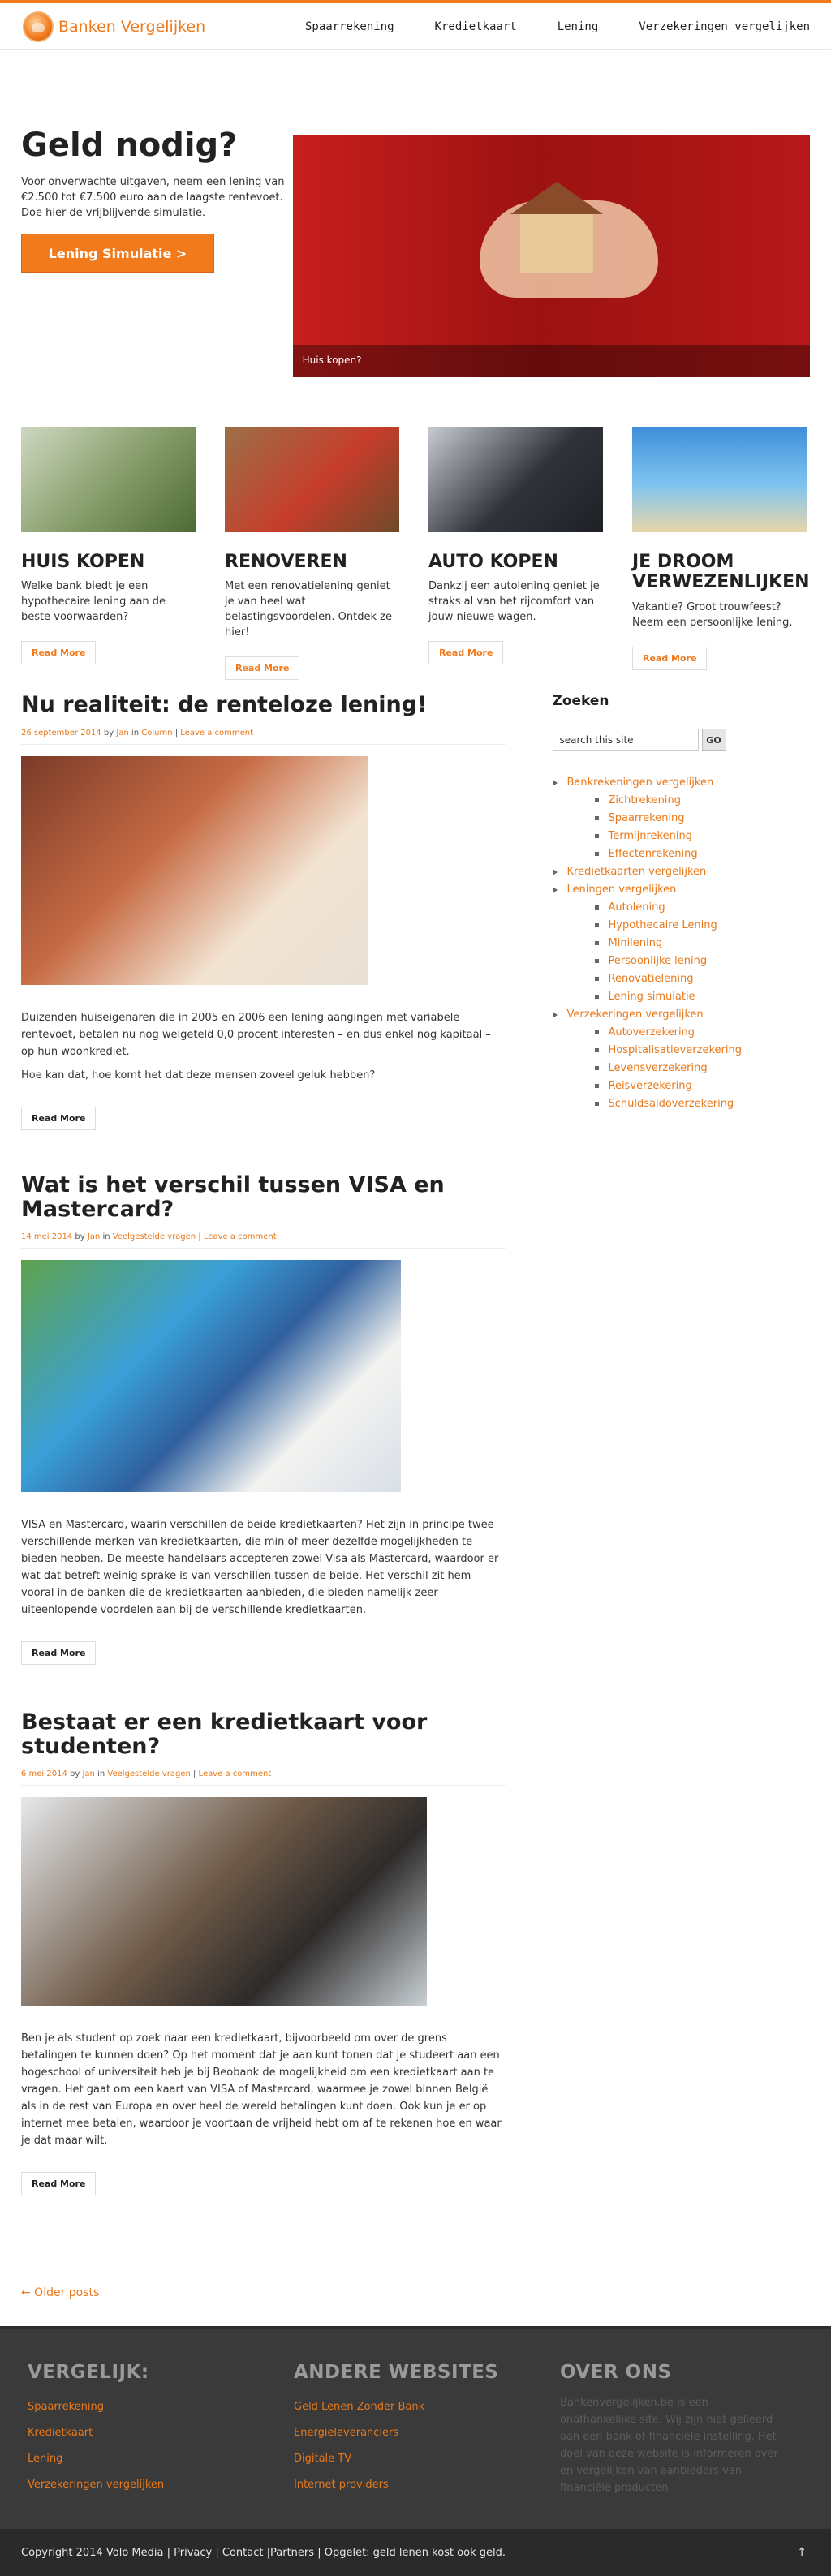 This screenshot has width=831, height=2576. Describe the element at coordinates (476, 26) in the screenshot. I see `nav-item-kredietkaart: Kredietkaart` at that location.